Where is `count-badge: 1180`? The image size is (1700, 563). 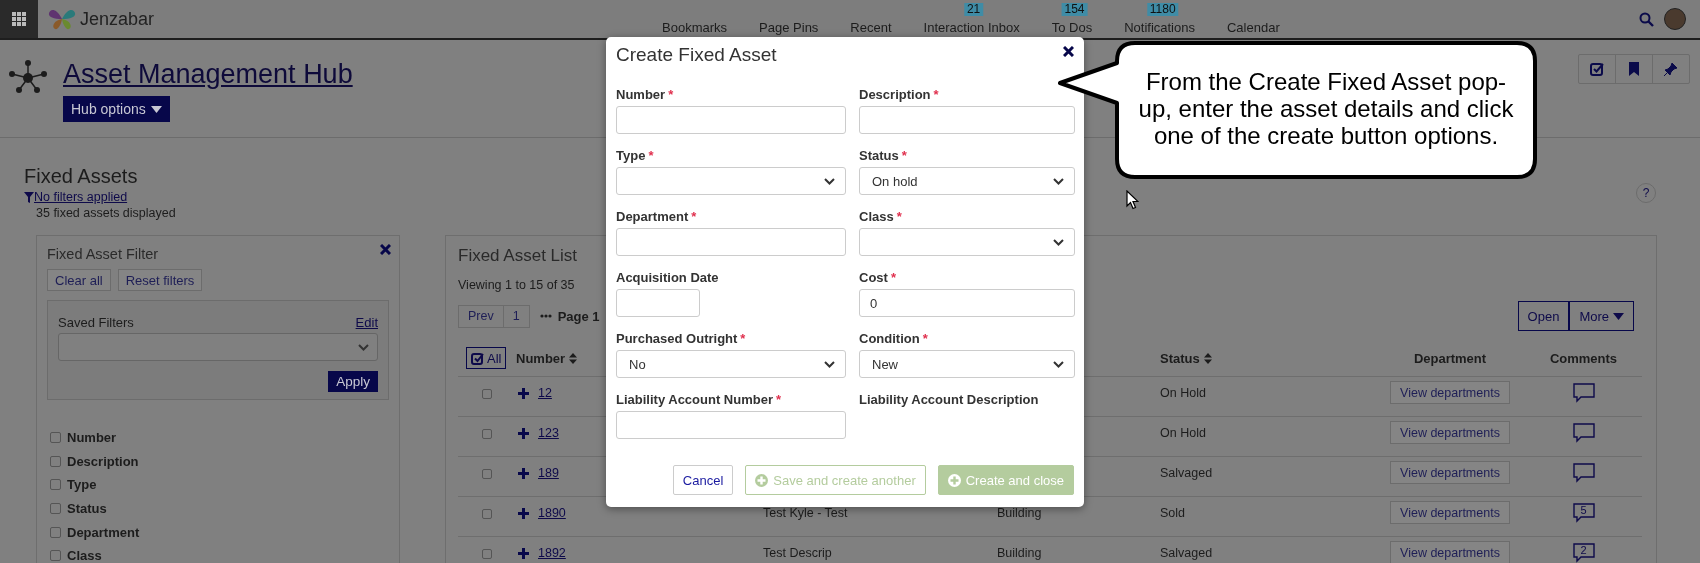 count-badge: 1180 is located at coordinates (1162, 9).